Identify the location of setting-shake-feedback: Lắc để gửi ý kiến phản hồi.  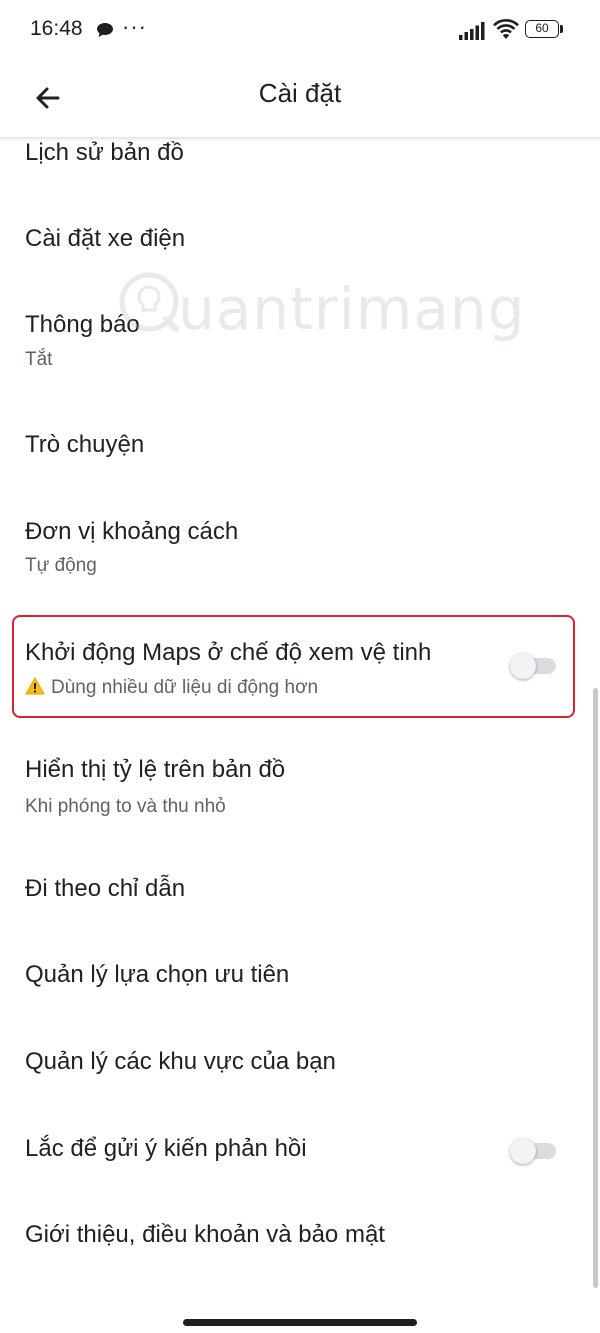
(300, 1155).